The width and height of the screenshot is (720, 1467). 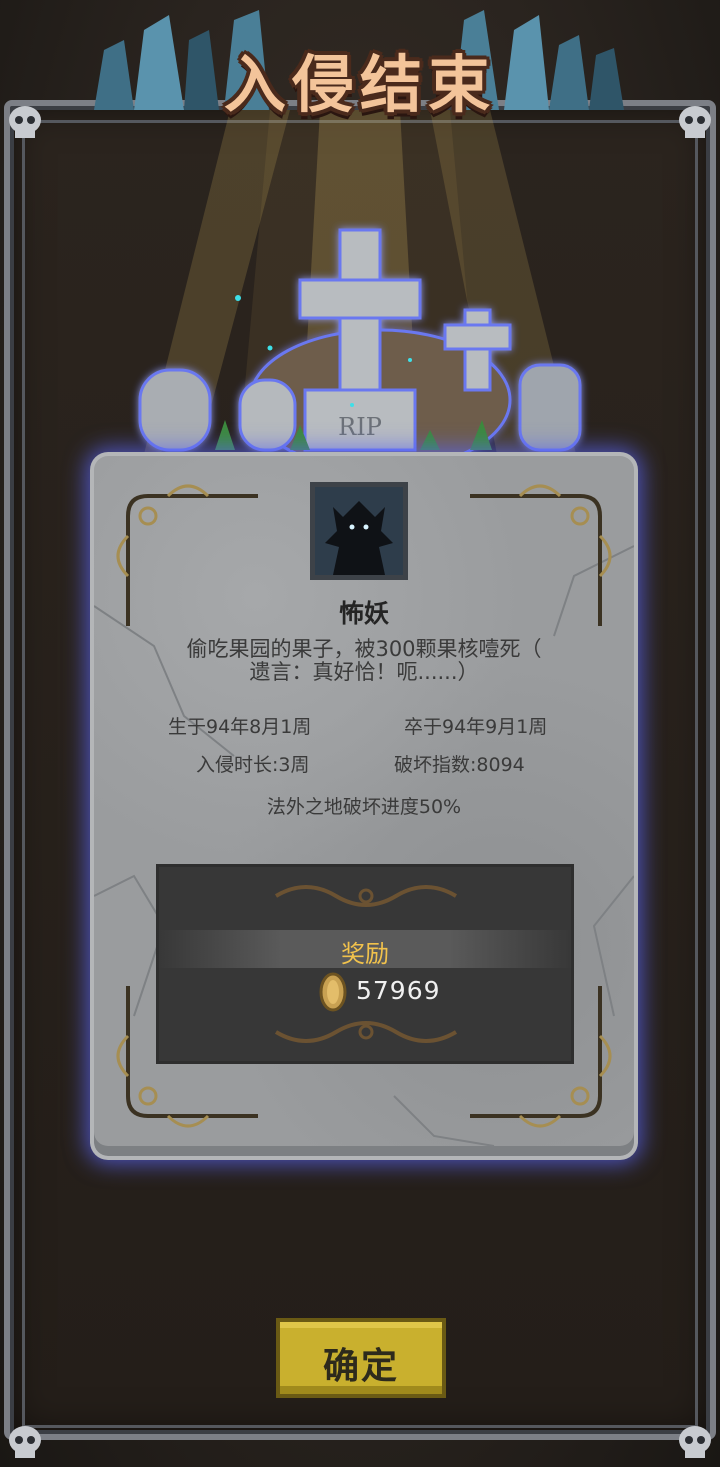 I want to click on confirm-button-label: 确定, so click(x=360, y=1366).